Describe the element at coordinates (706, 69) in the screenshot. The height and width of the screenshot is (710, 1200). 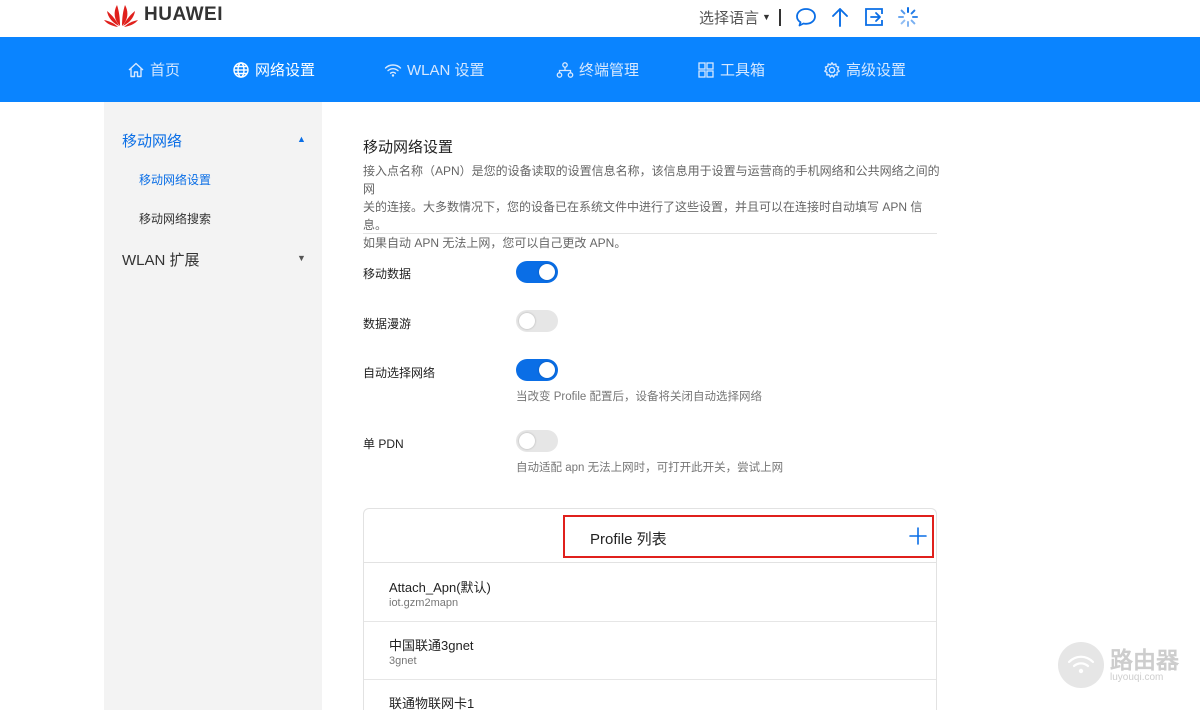
I see `toolbox-icon` at that location.